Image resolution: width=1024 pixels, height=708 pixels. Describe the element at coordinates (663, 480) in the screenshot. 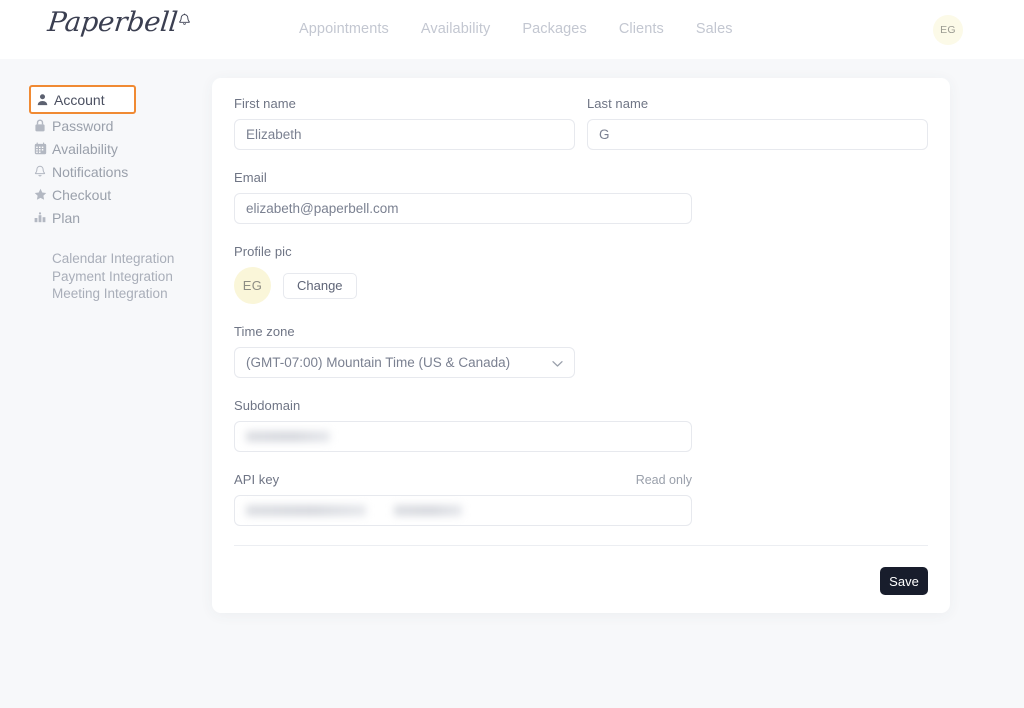

I see `api-key-readonly-badge: Read only` at that location.